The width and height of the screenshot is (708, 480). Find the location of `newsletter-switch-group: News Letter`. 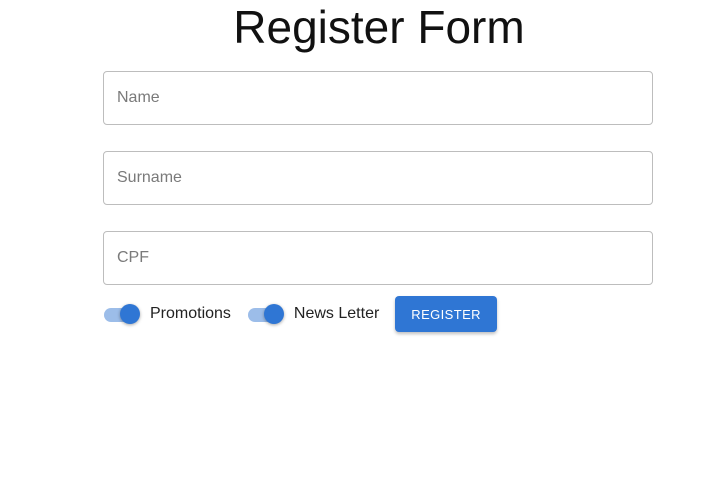

newsletter-switch-group: News Letter is located at coordinates (313, 314).